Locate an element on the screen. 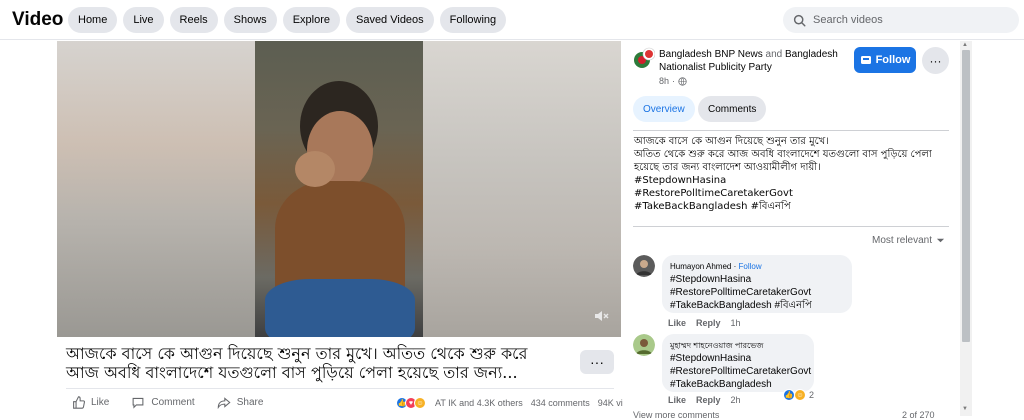  search-input: Search videos is located at coordinates (901, 20).